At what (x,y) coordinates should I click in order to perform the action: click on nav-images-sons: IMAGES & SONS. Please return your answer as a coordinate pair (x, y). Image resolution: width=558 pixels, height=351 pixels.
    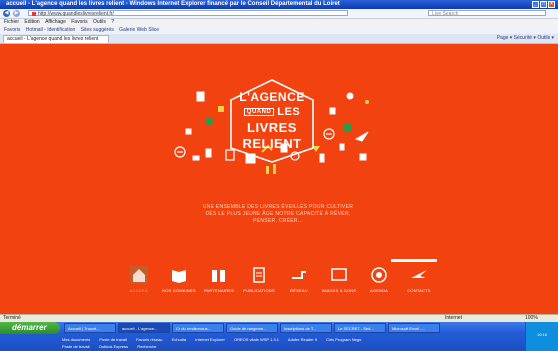
    Looking at the image, I should click on (339, 279).